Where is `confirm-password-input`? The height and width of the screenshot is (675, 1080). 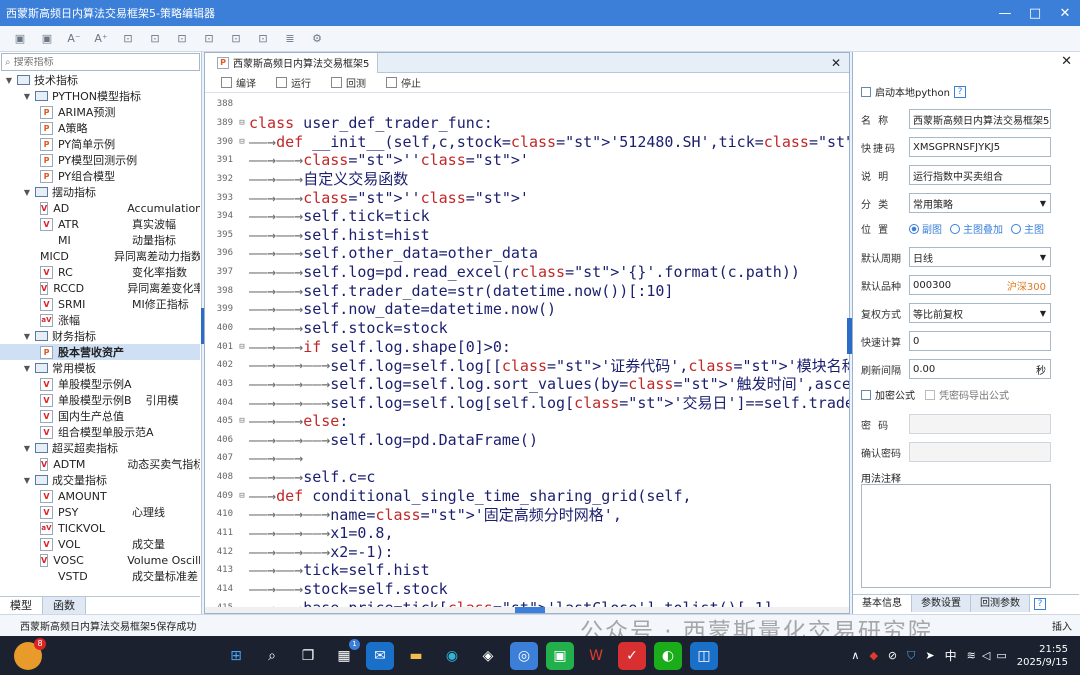 confirm-password-input is located at coordinates (980, 452).